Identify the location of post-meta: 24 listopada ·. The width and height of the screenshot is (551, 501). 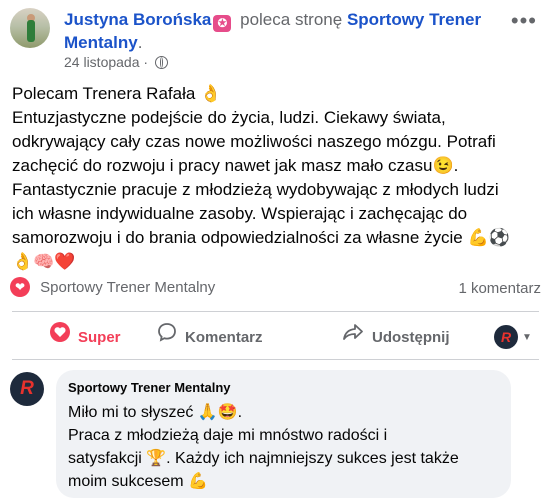
(116, 62).